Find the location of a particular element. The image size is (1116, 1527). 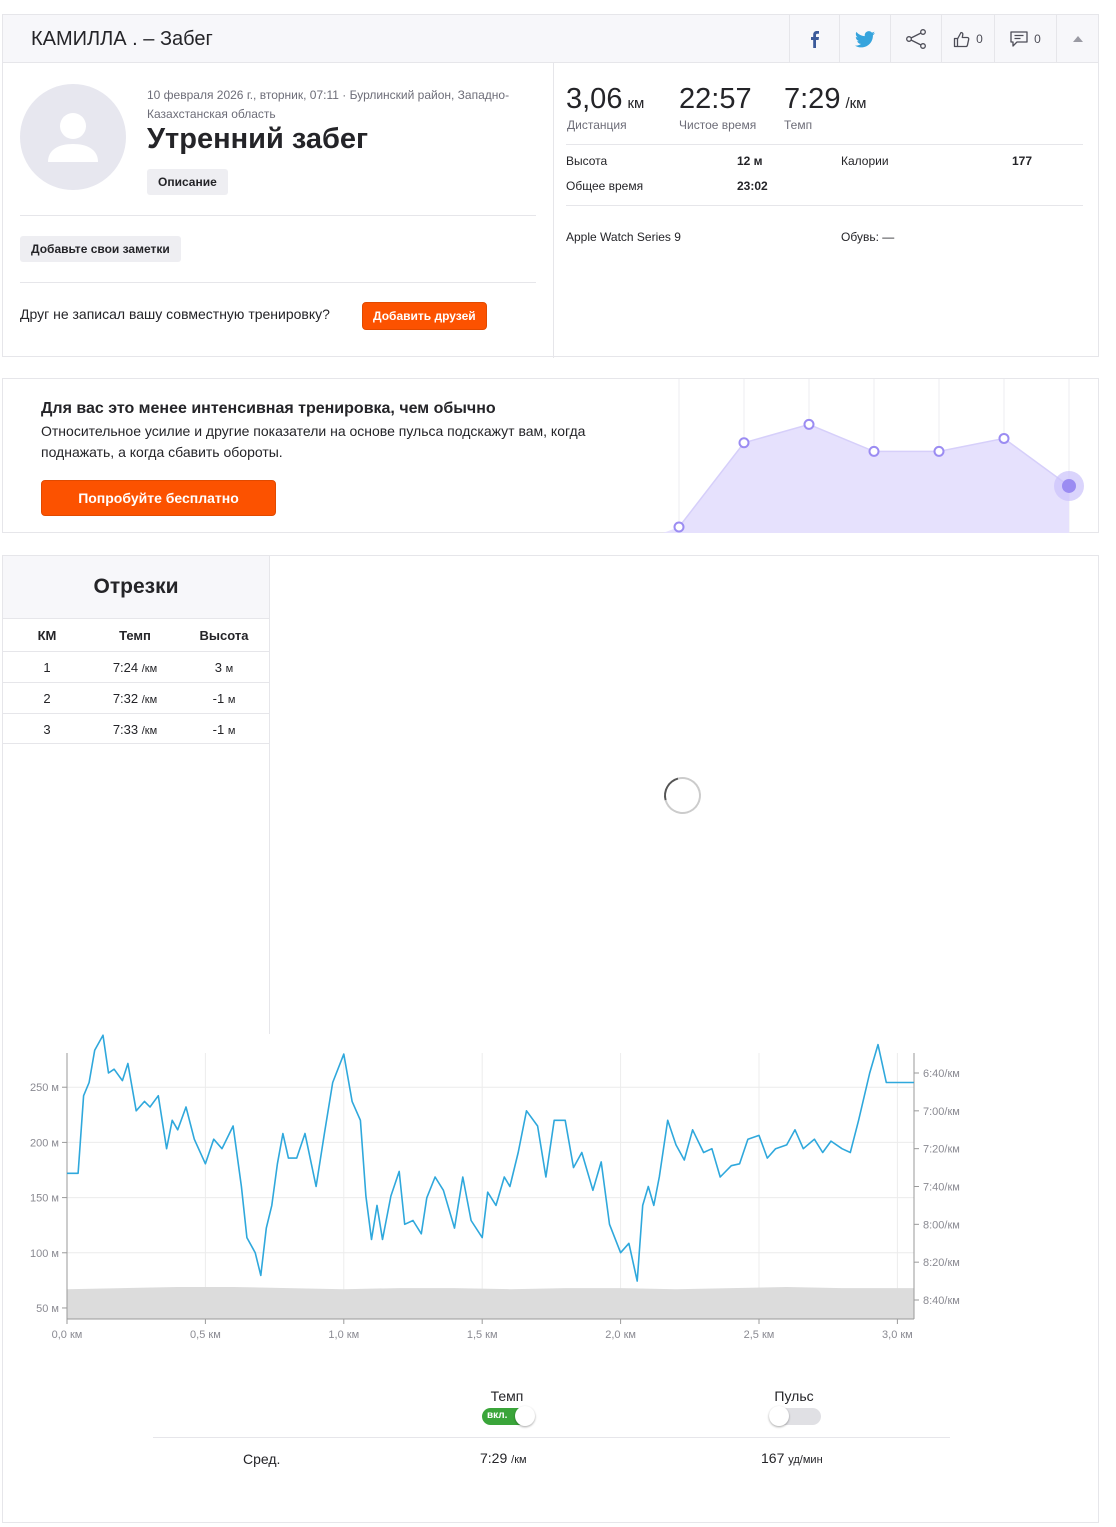

split-pace: 7:24 /км is located at coordinates (135, 667).